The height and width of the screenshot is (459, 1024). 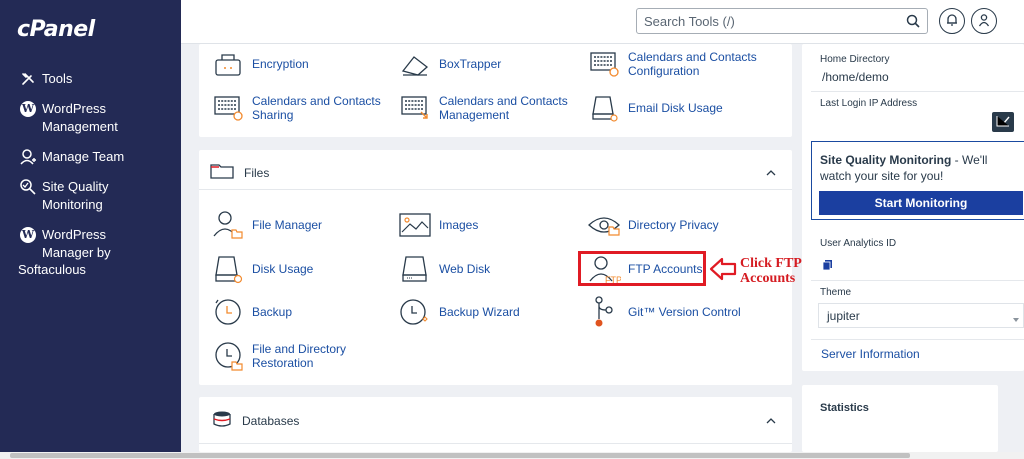 I want to click on calendar-sharing-icon, so click(x=228, y=108).